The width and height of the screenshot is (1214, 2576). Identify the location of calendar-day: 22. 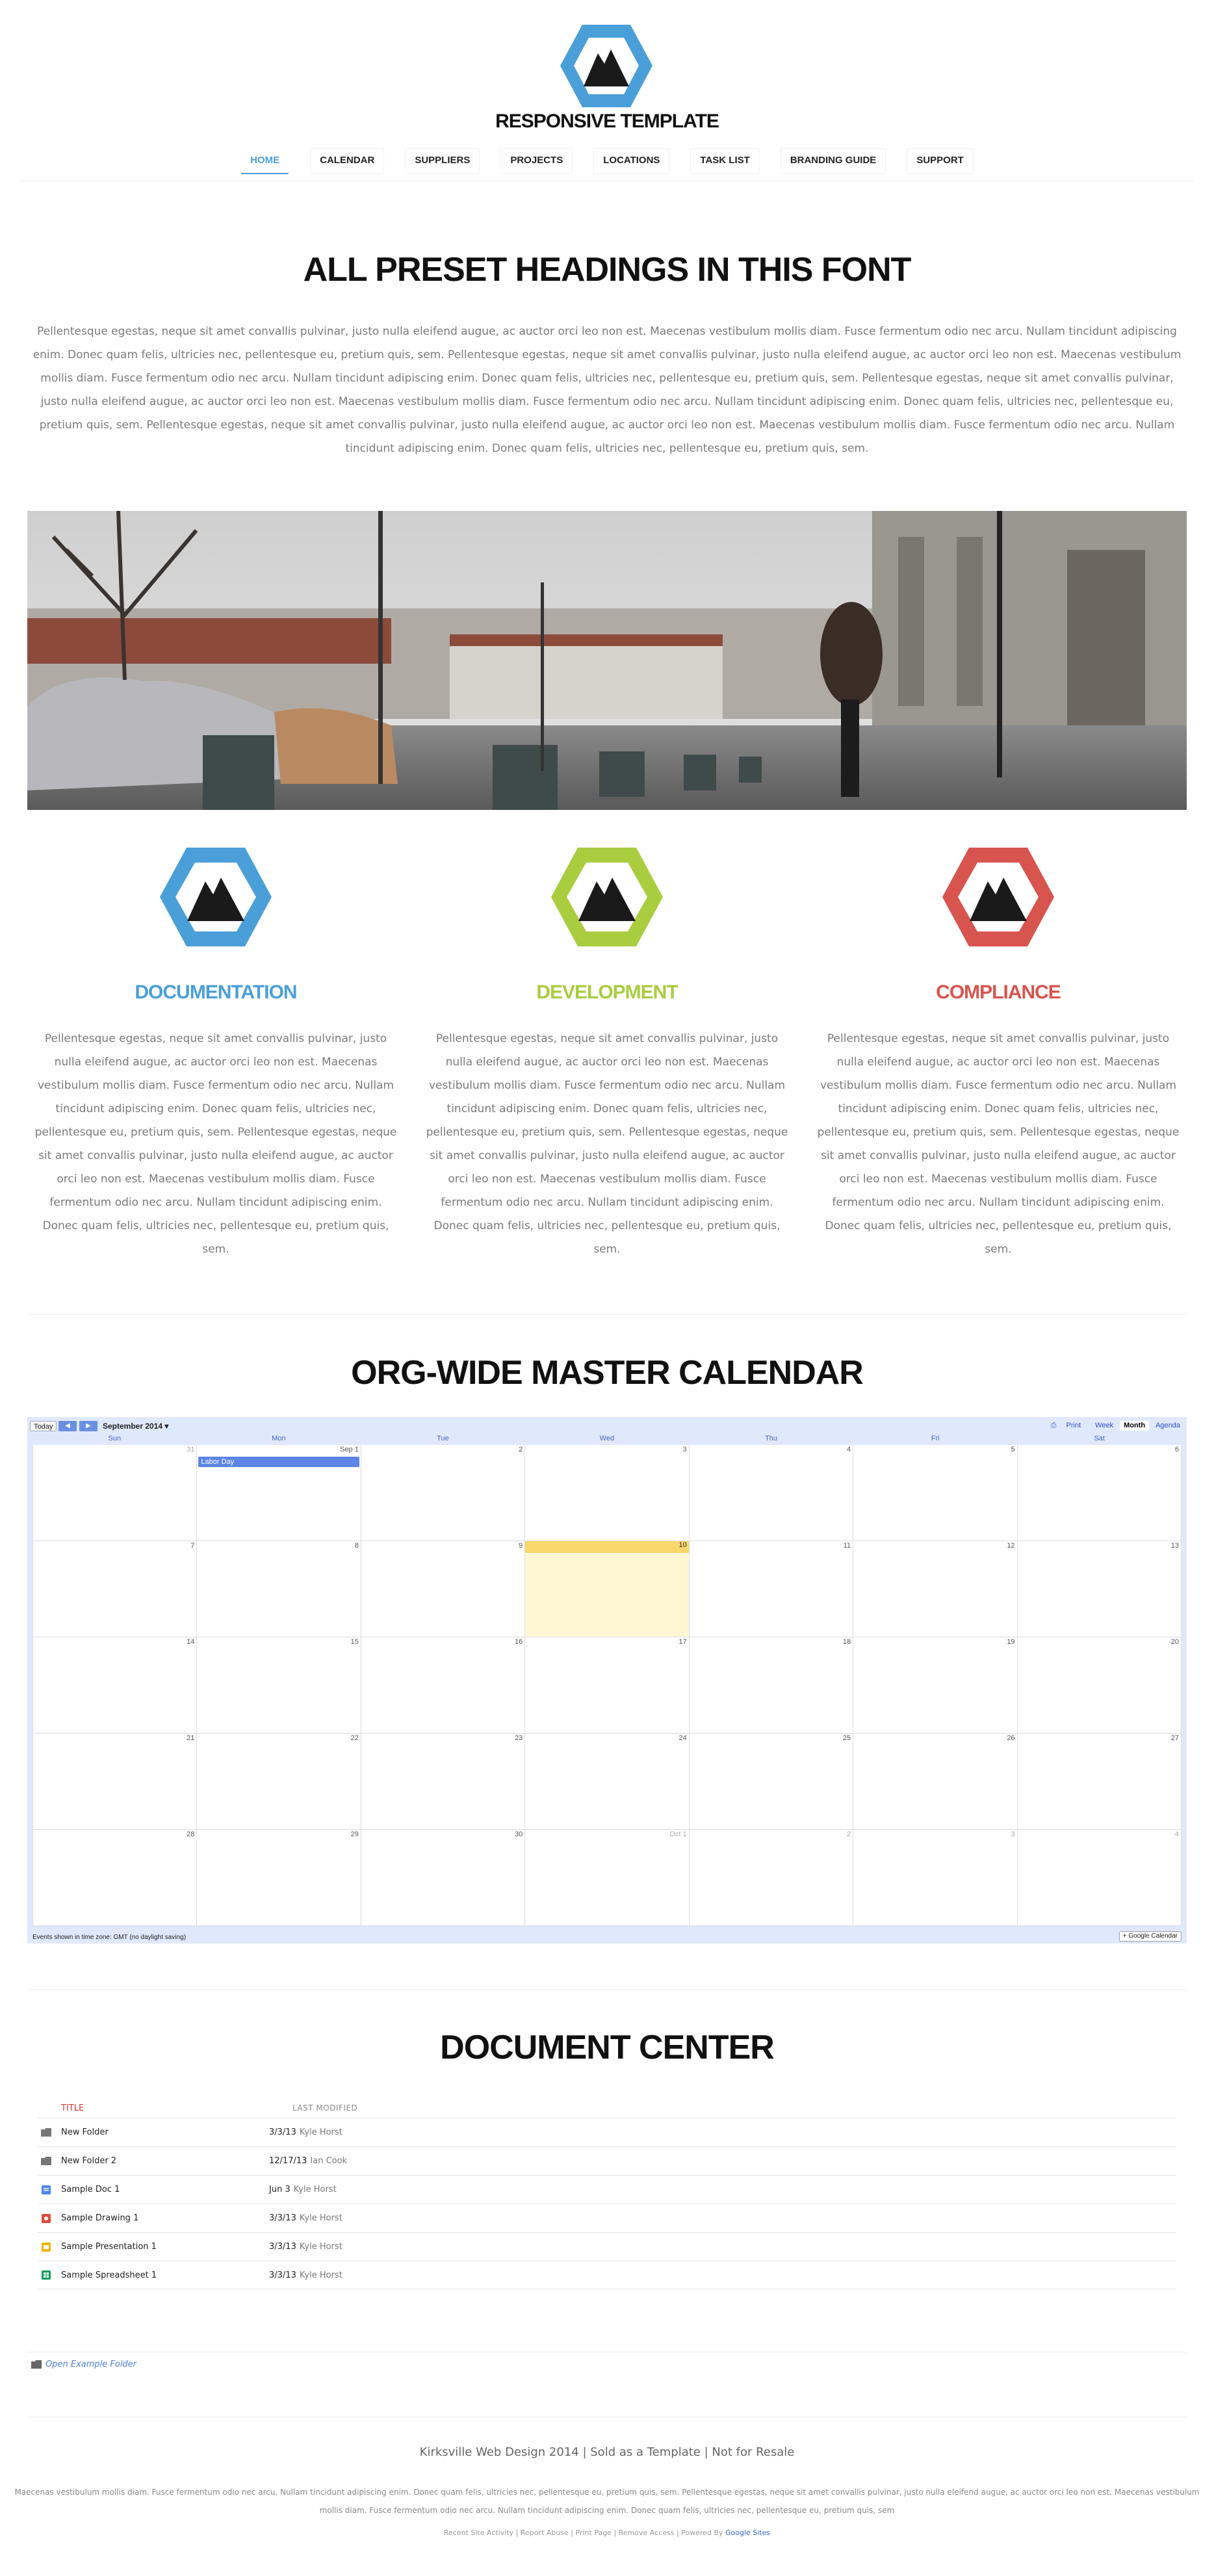
(279, 1782).